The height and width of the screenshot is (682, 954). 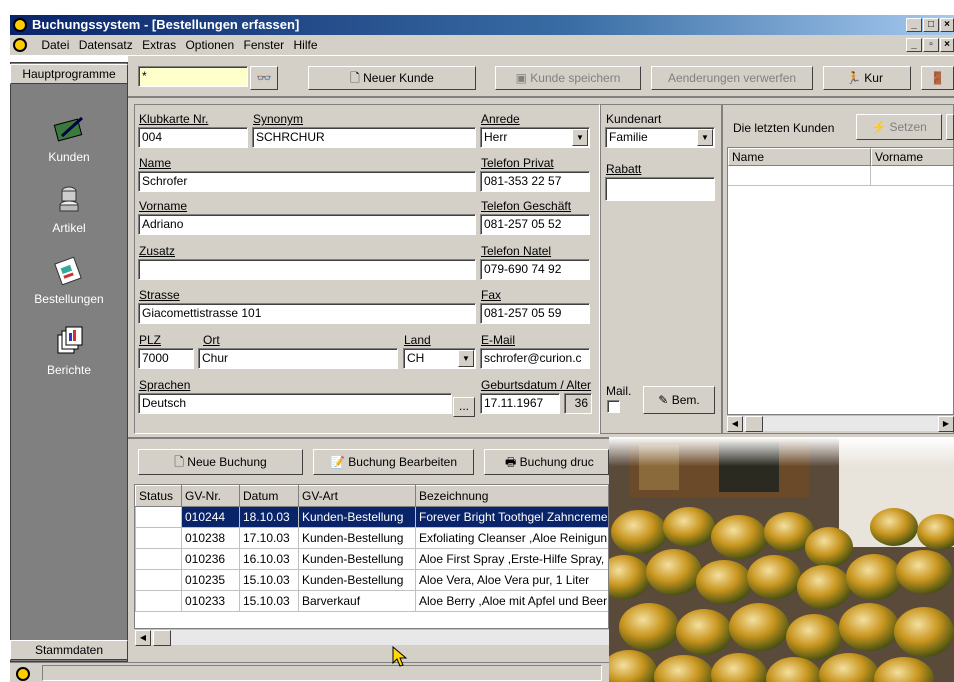 What do you see at coordinates (209, 45) in the screenshot?
I see `menu-optionen: Optionen` at bounding box center [209, 45].